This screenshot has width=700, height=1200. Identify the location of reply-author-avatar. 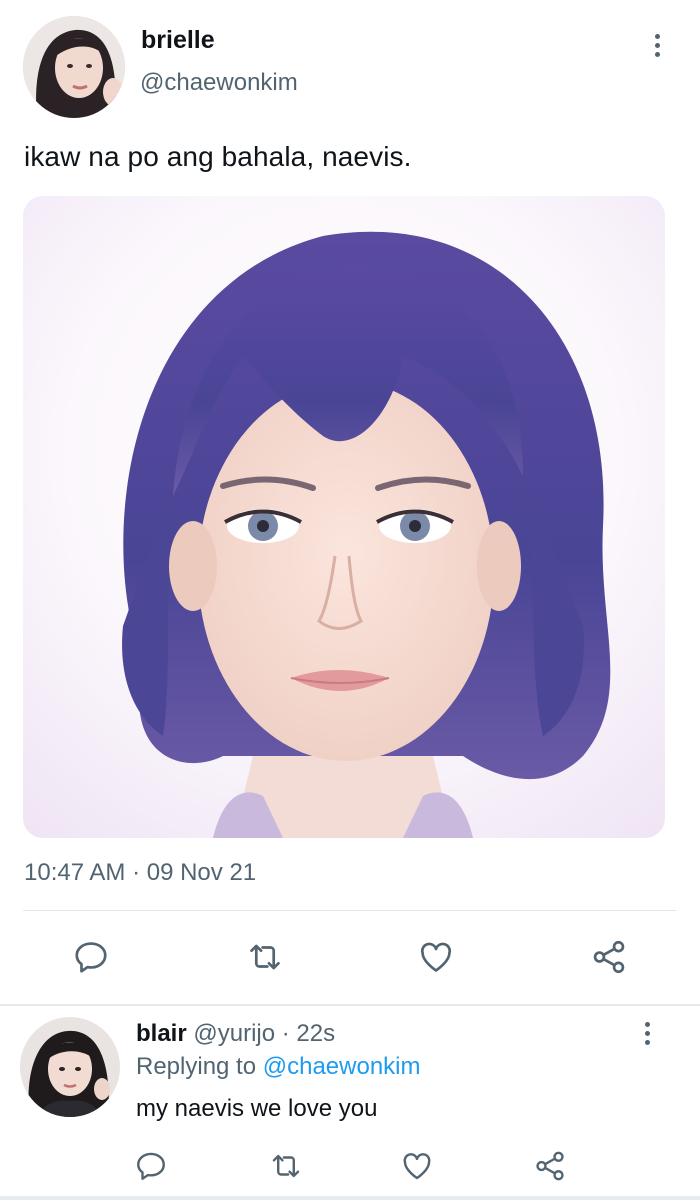
(70, 1067).